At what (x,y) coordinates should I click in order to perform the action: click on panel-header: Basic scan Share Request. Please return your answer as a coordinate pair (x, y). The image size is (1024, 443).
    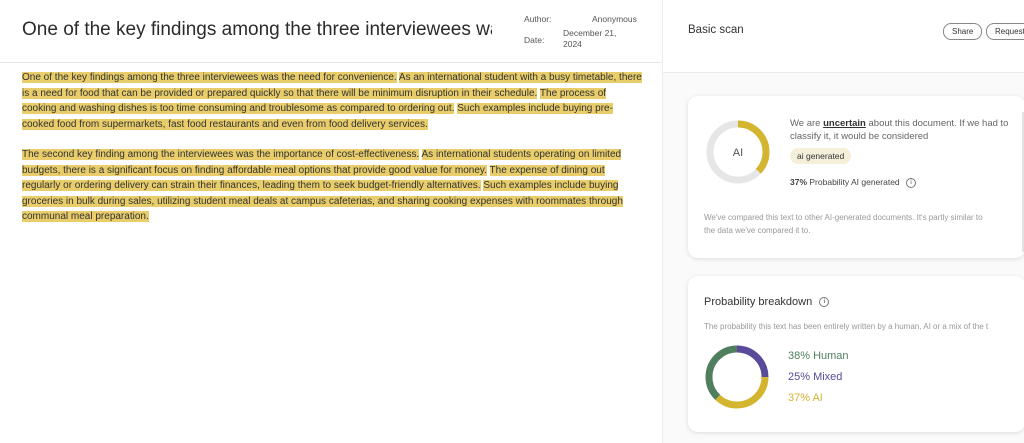
    Looking at the image, I should click on (843, 36).